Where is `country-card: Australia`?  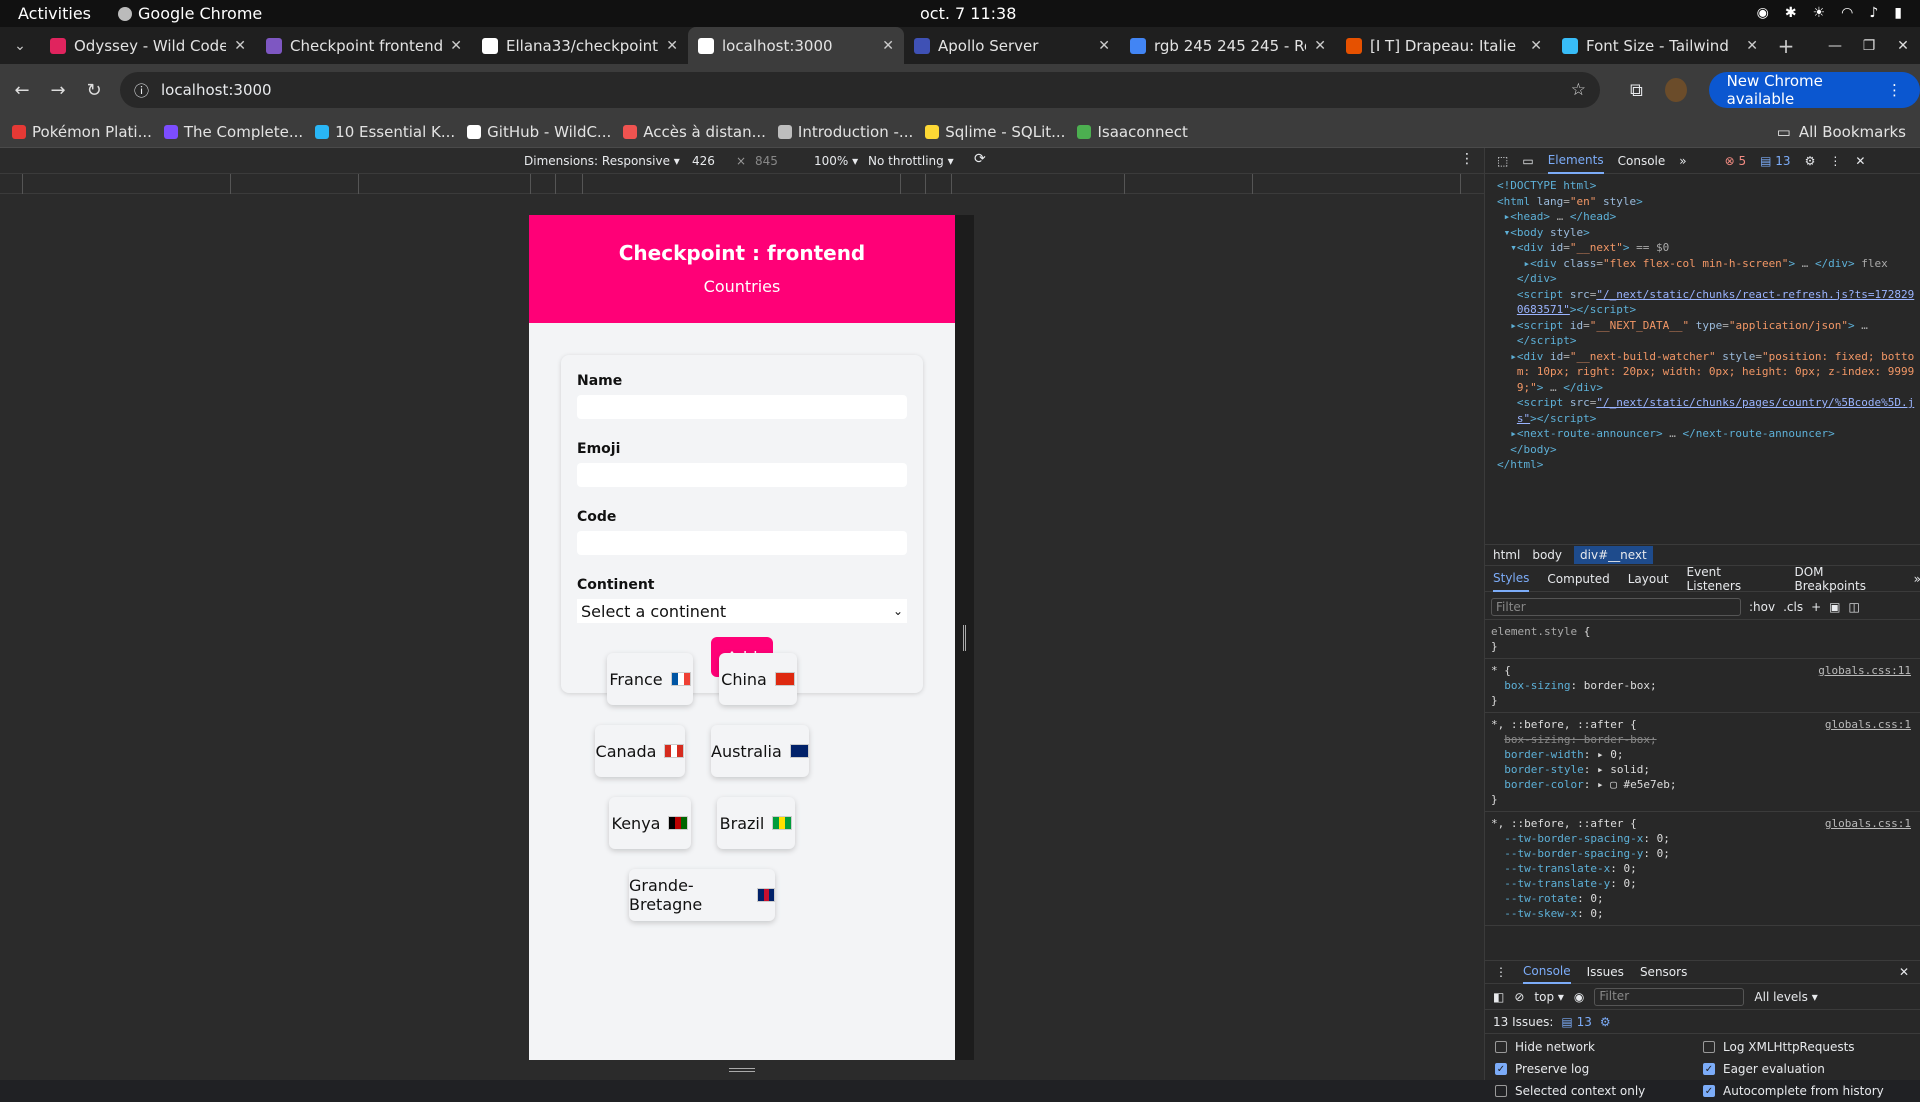
country-card: Australia is located at coordinates (760, 751).